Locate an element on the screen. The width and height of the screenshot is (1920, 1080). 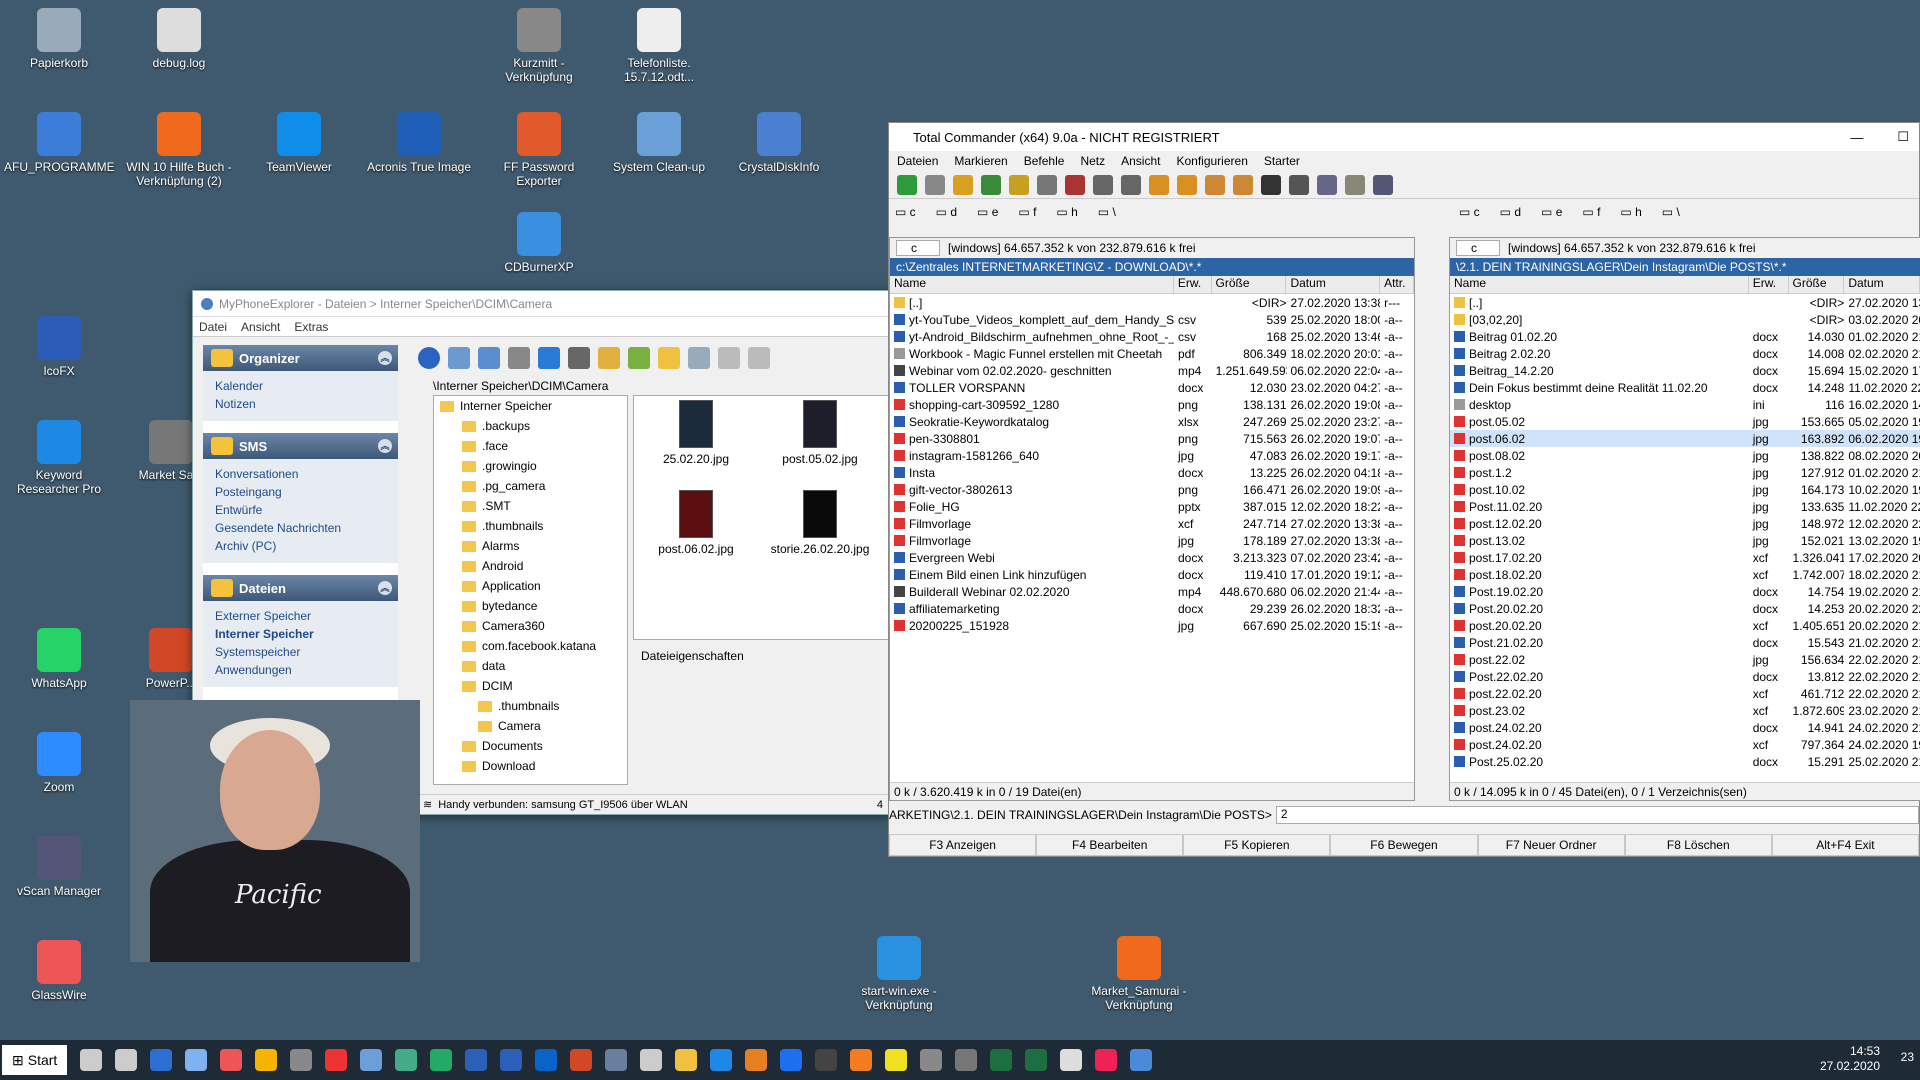
tree-folder: Android is located at coordinates (530, 566).